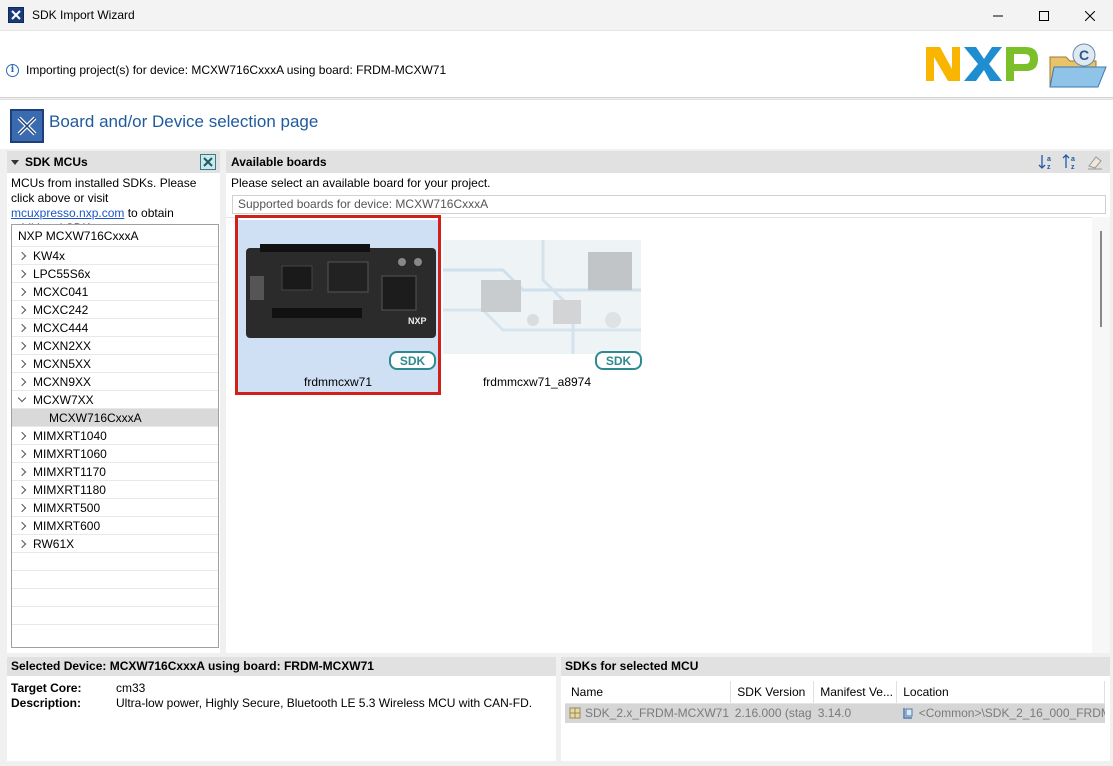  What do you see at coordinates (62, 364) in the screenshot?
I see `tree-item-label: MCXN5XX` at bounding box center [62, 364].